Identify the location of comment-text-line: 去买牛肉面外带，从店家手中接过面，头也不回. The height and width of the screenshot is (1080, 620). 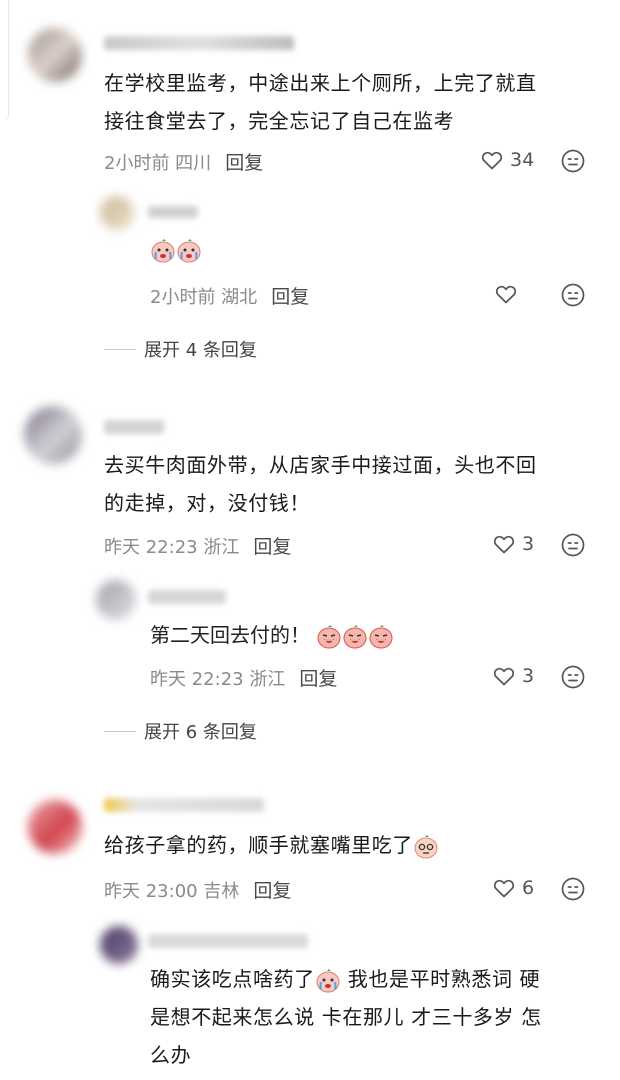
(320, 465).